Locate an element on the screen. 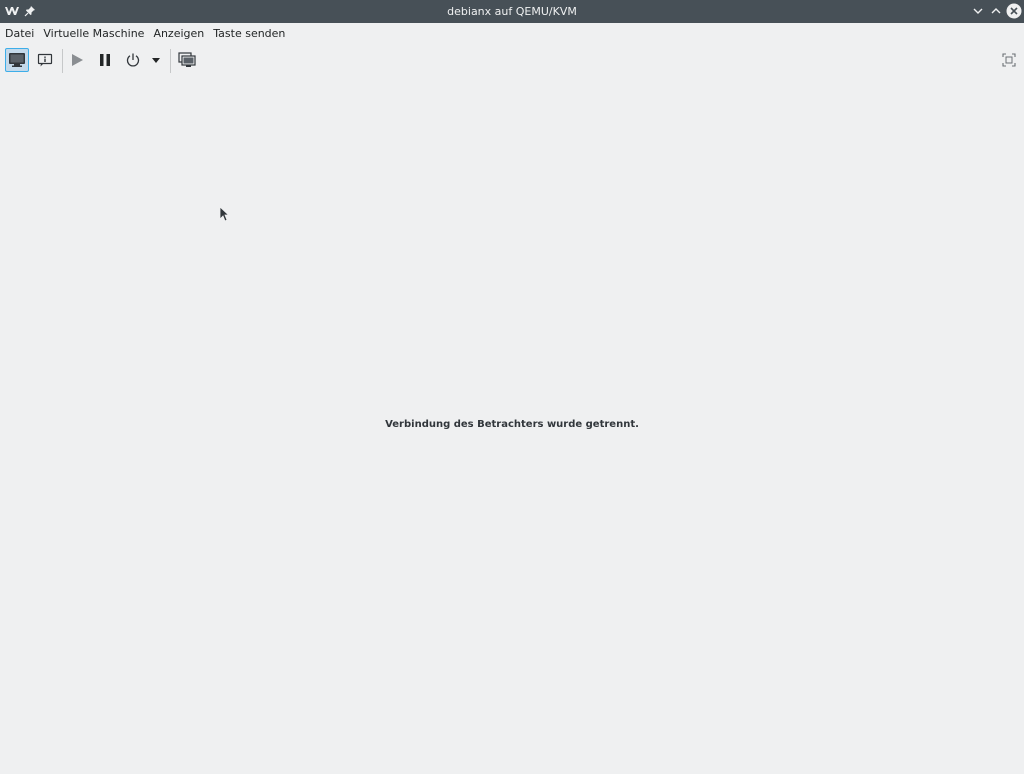 This screenshot has width=1024, height=774. manage-snapshots-button is located at coordinates (187, 60).